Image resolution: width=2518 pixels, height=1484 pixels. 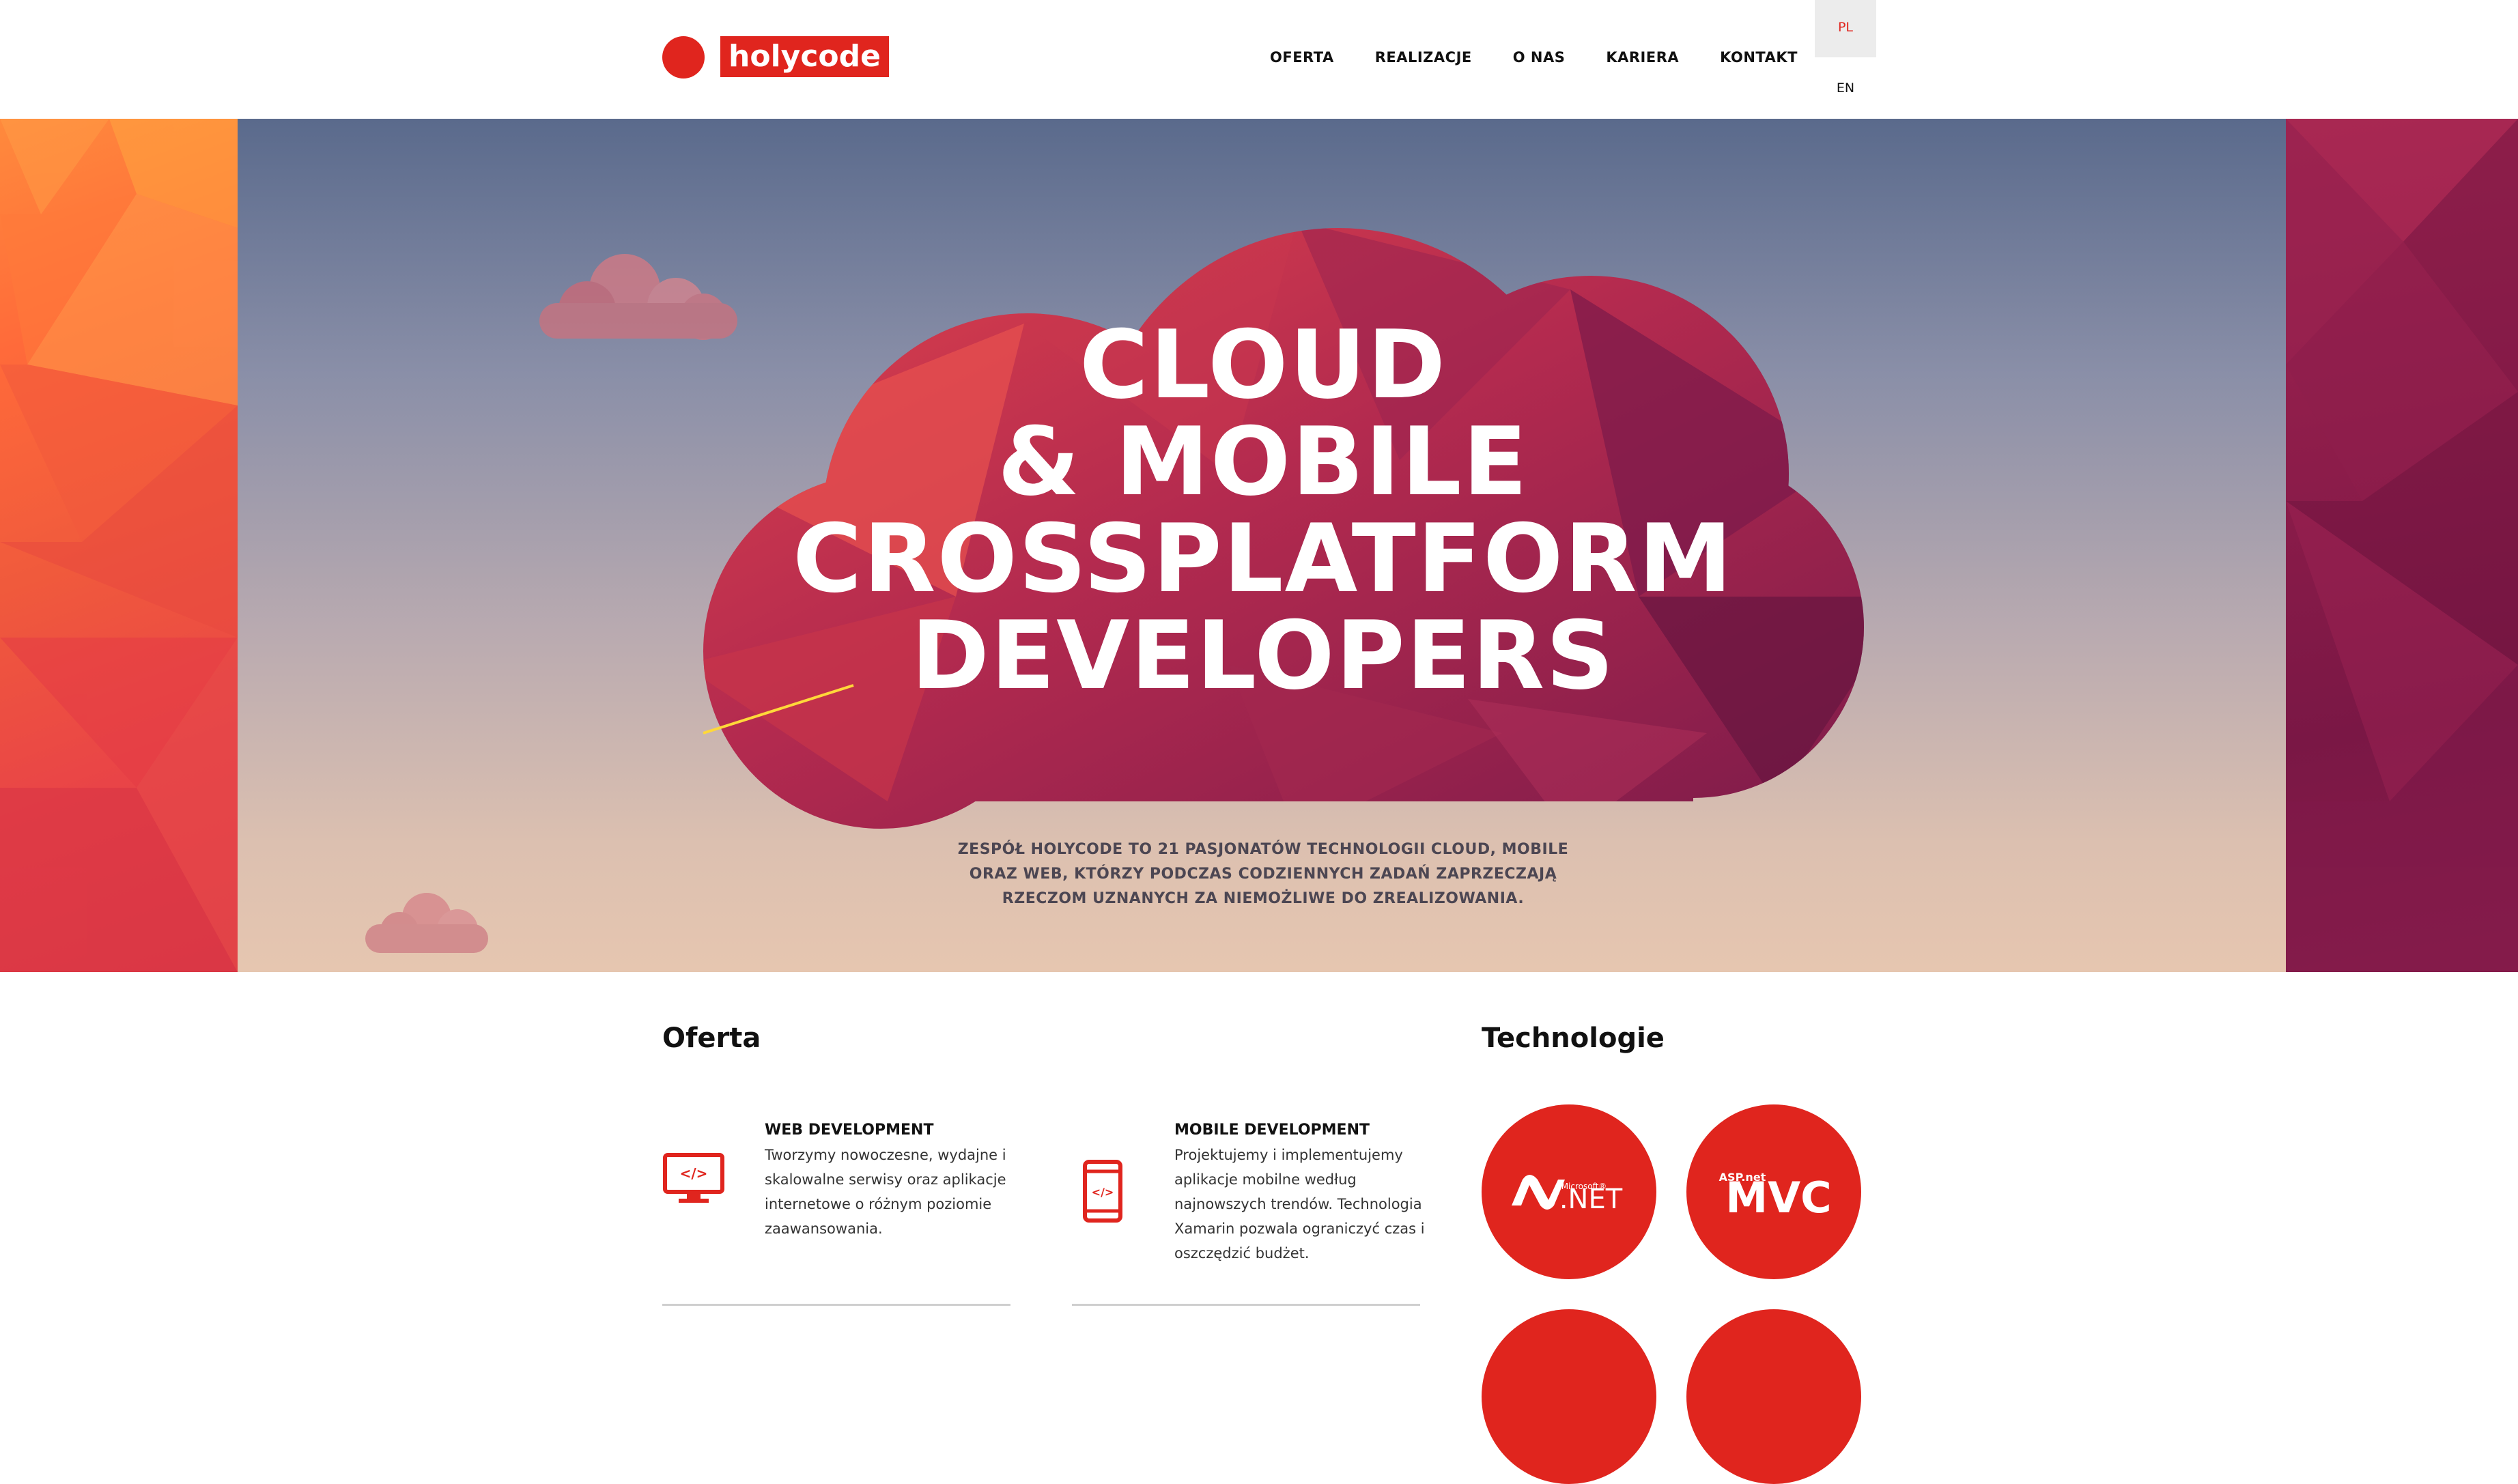 I want to click on logo-wordmark: holycode, so click(x=804, y=56).